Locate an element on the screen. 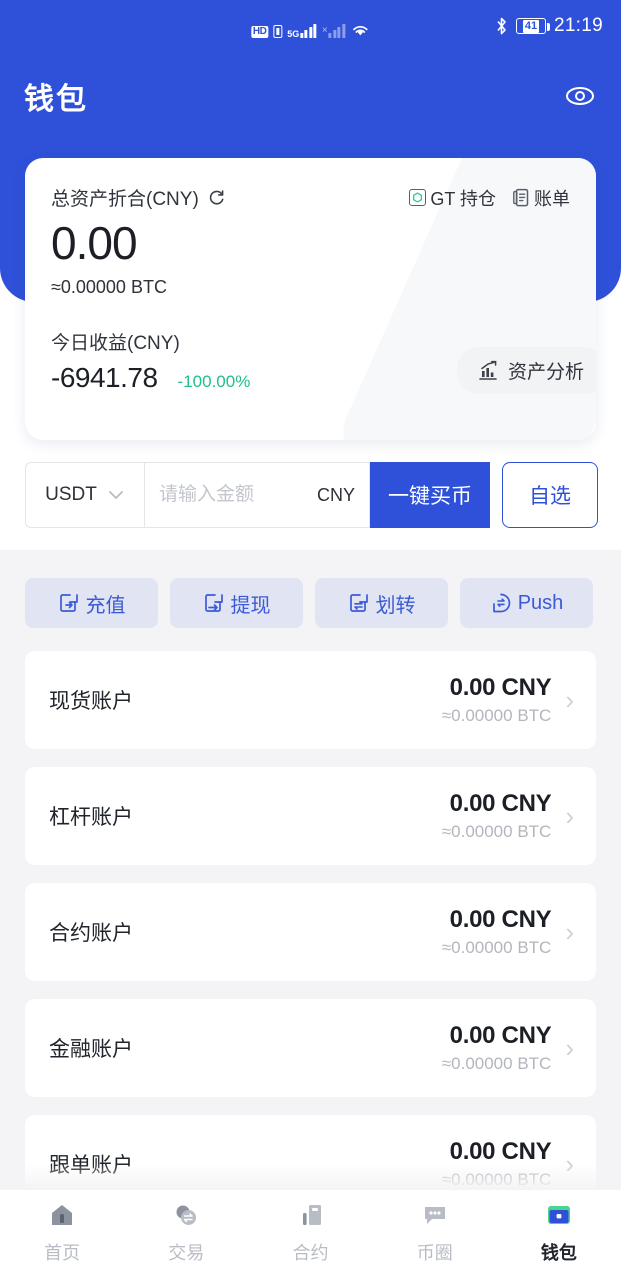  deposit-button: 充值 is located at coordinates (91, 603).